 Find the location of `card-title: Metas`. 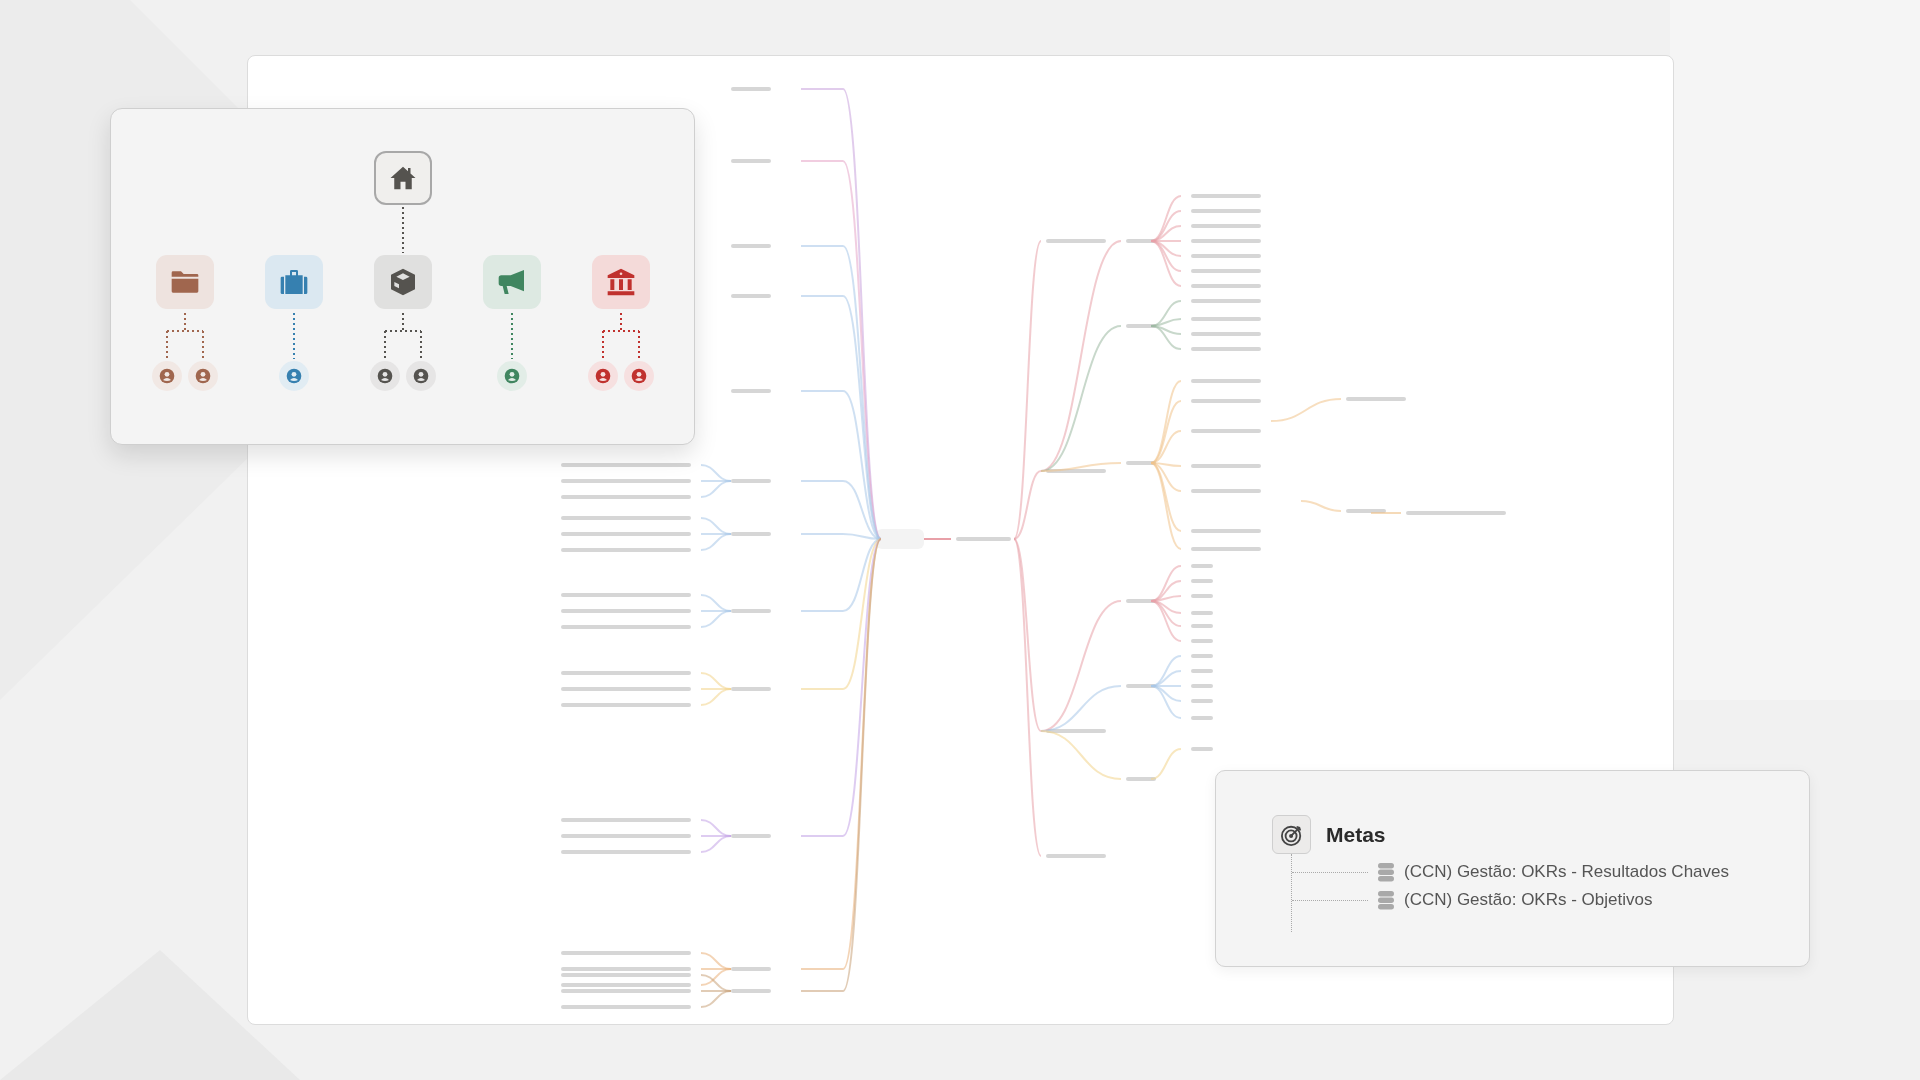

card-title: Metas is located at coordinates (1356, 834).